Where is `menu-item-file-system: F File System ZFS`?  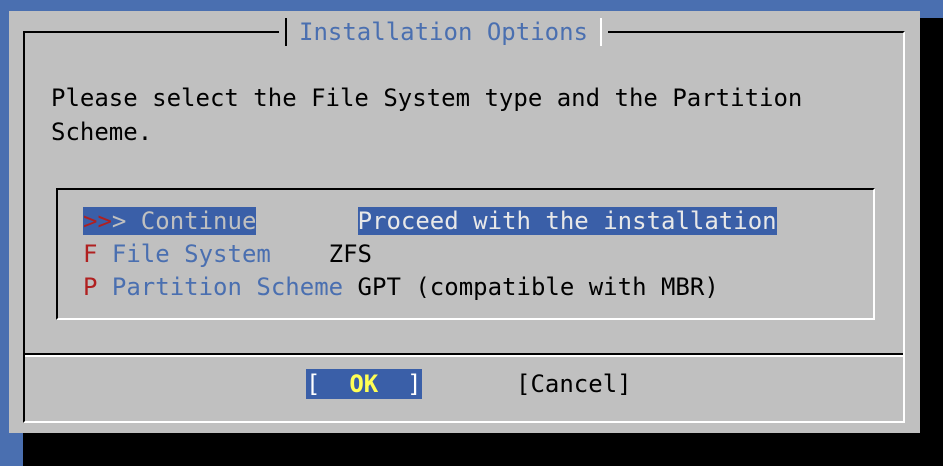 menu-item-file-system: F File System ZFS is located at coordinates (227, 254).